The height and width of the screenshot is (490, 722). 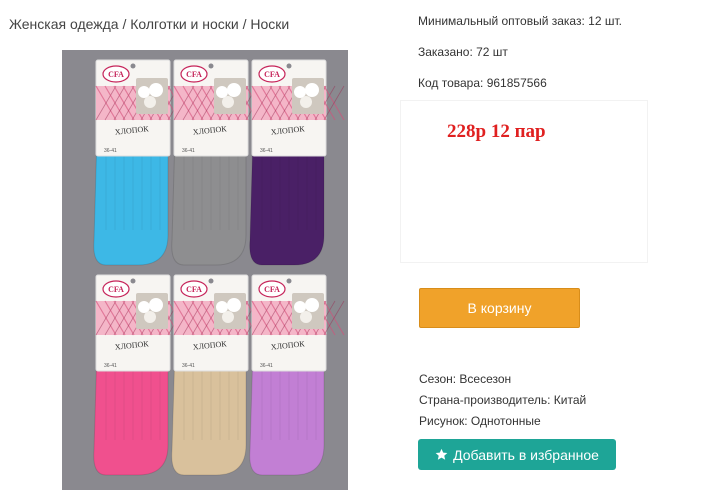 I want to click on property-country: Страна-производитель: Китай, so click(x=503, y=400).